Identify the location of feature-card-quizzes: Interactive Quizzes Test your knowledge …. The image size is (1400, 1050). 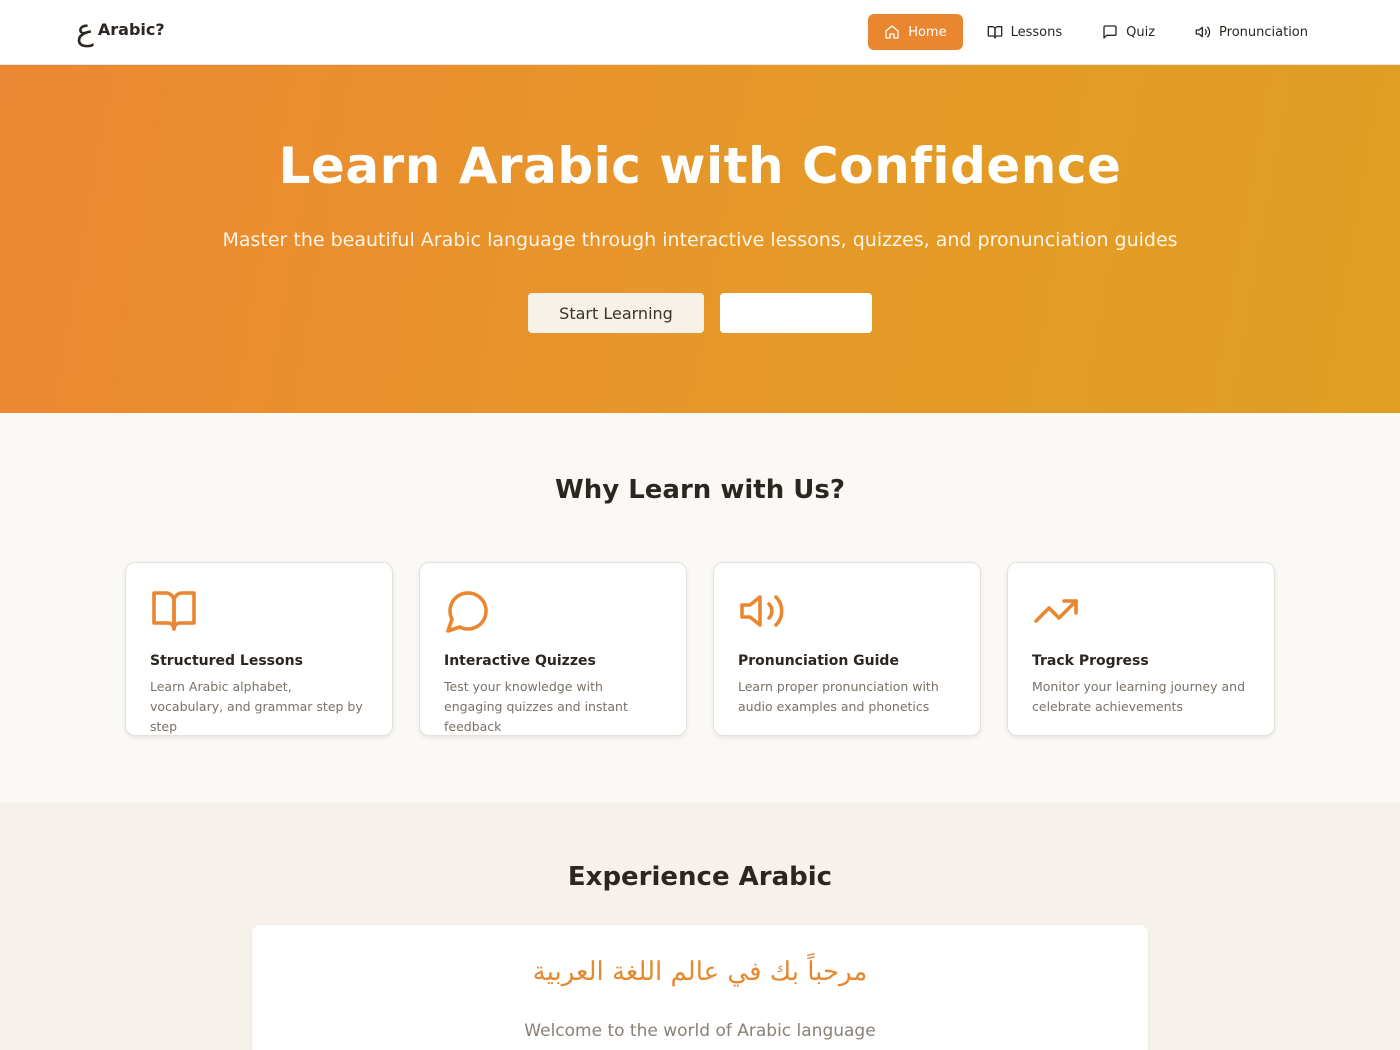
(553, 649).